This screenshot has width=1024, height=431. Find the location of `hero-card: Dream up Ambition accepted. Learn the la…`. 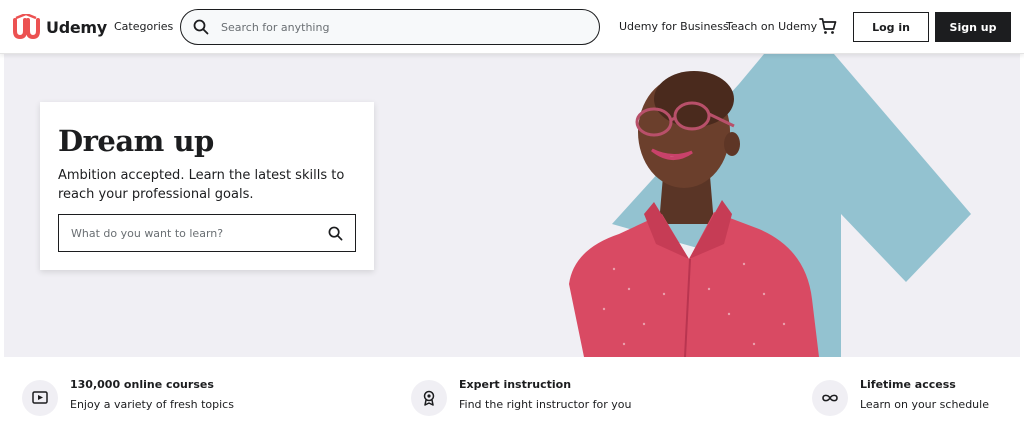

hero-card: Dream up Ambition accepted. Learn the la… is located at coordinates (207, 186).